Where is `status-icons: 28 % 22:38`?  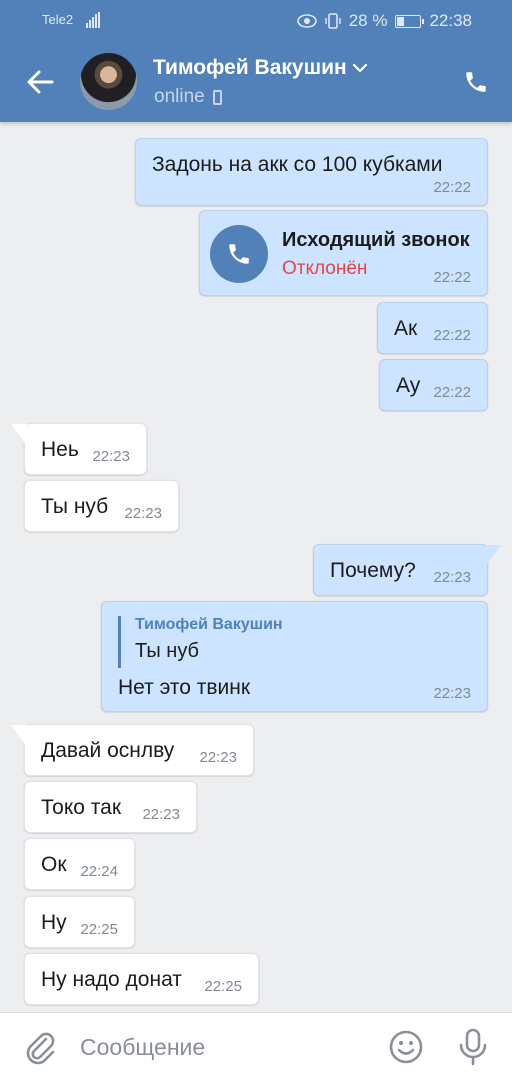
status-icons: 28 % 22:38 is located at coordinates (384, 21).